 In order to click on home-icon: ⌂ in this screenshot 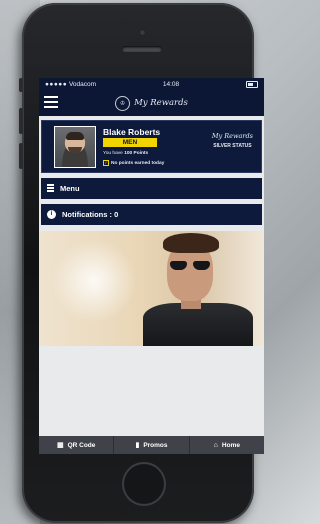, I will do `click(215, 445)`.